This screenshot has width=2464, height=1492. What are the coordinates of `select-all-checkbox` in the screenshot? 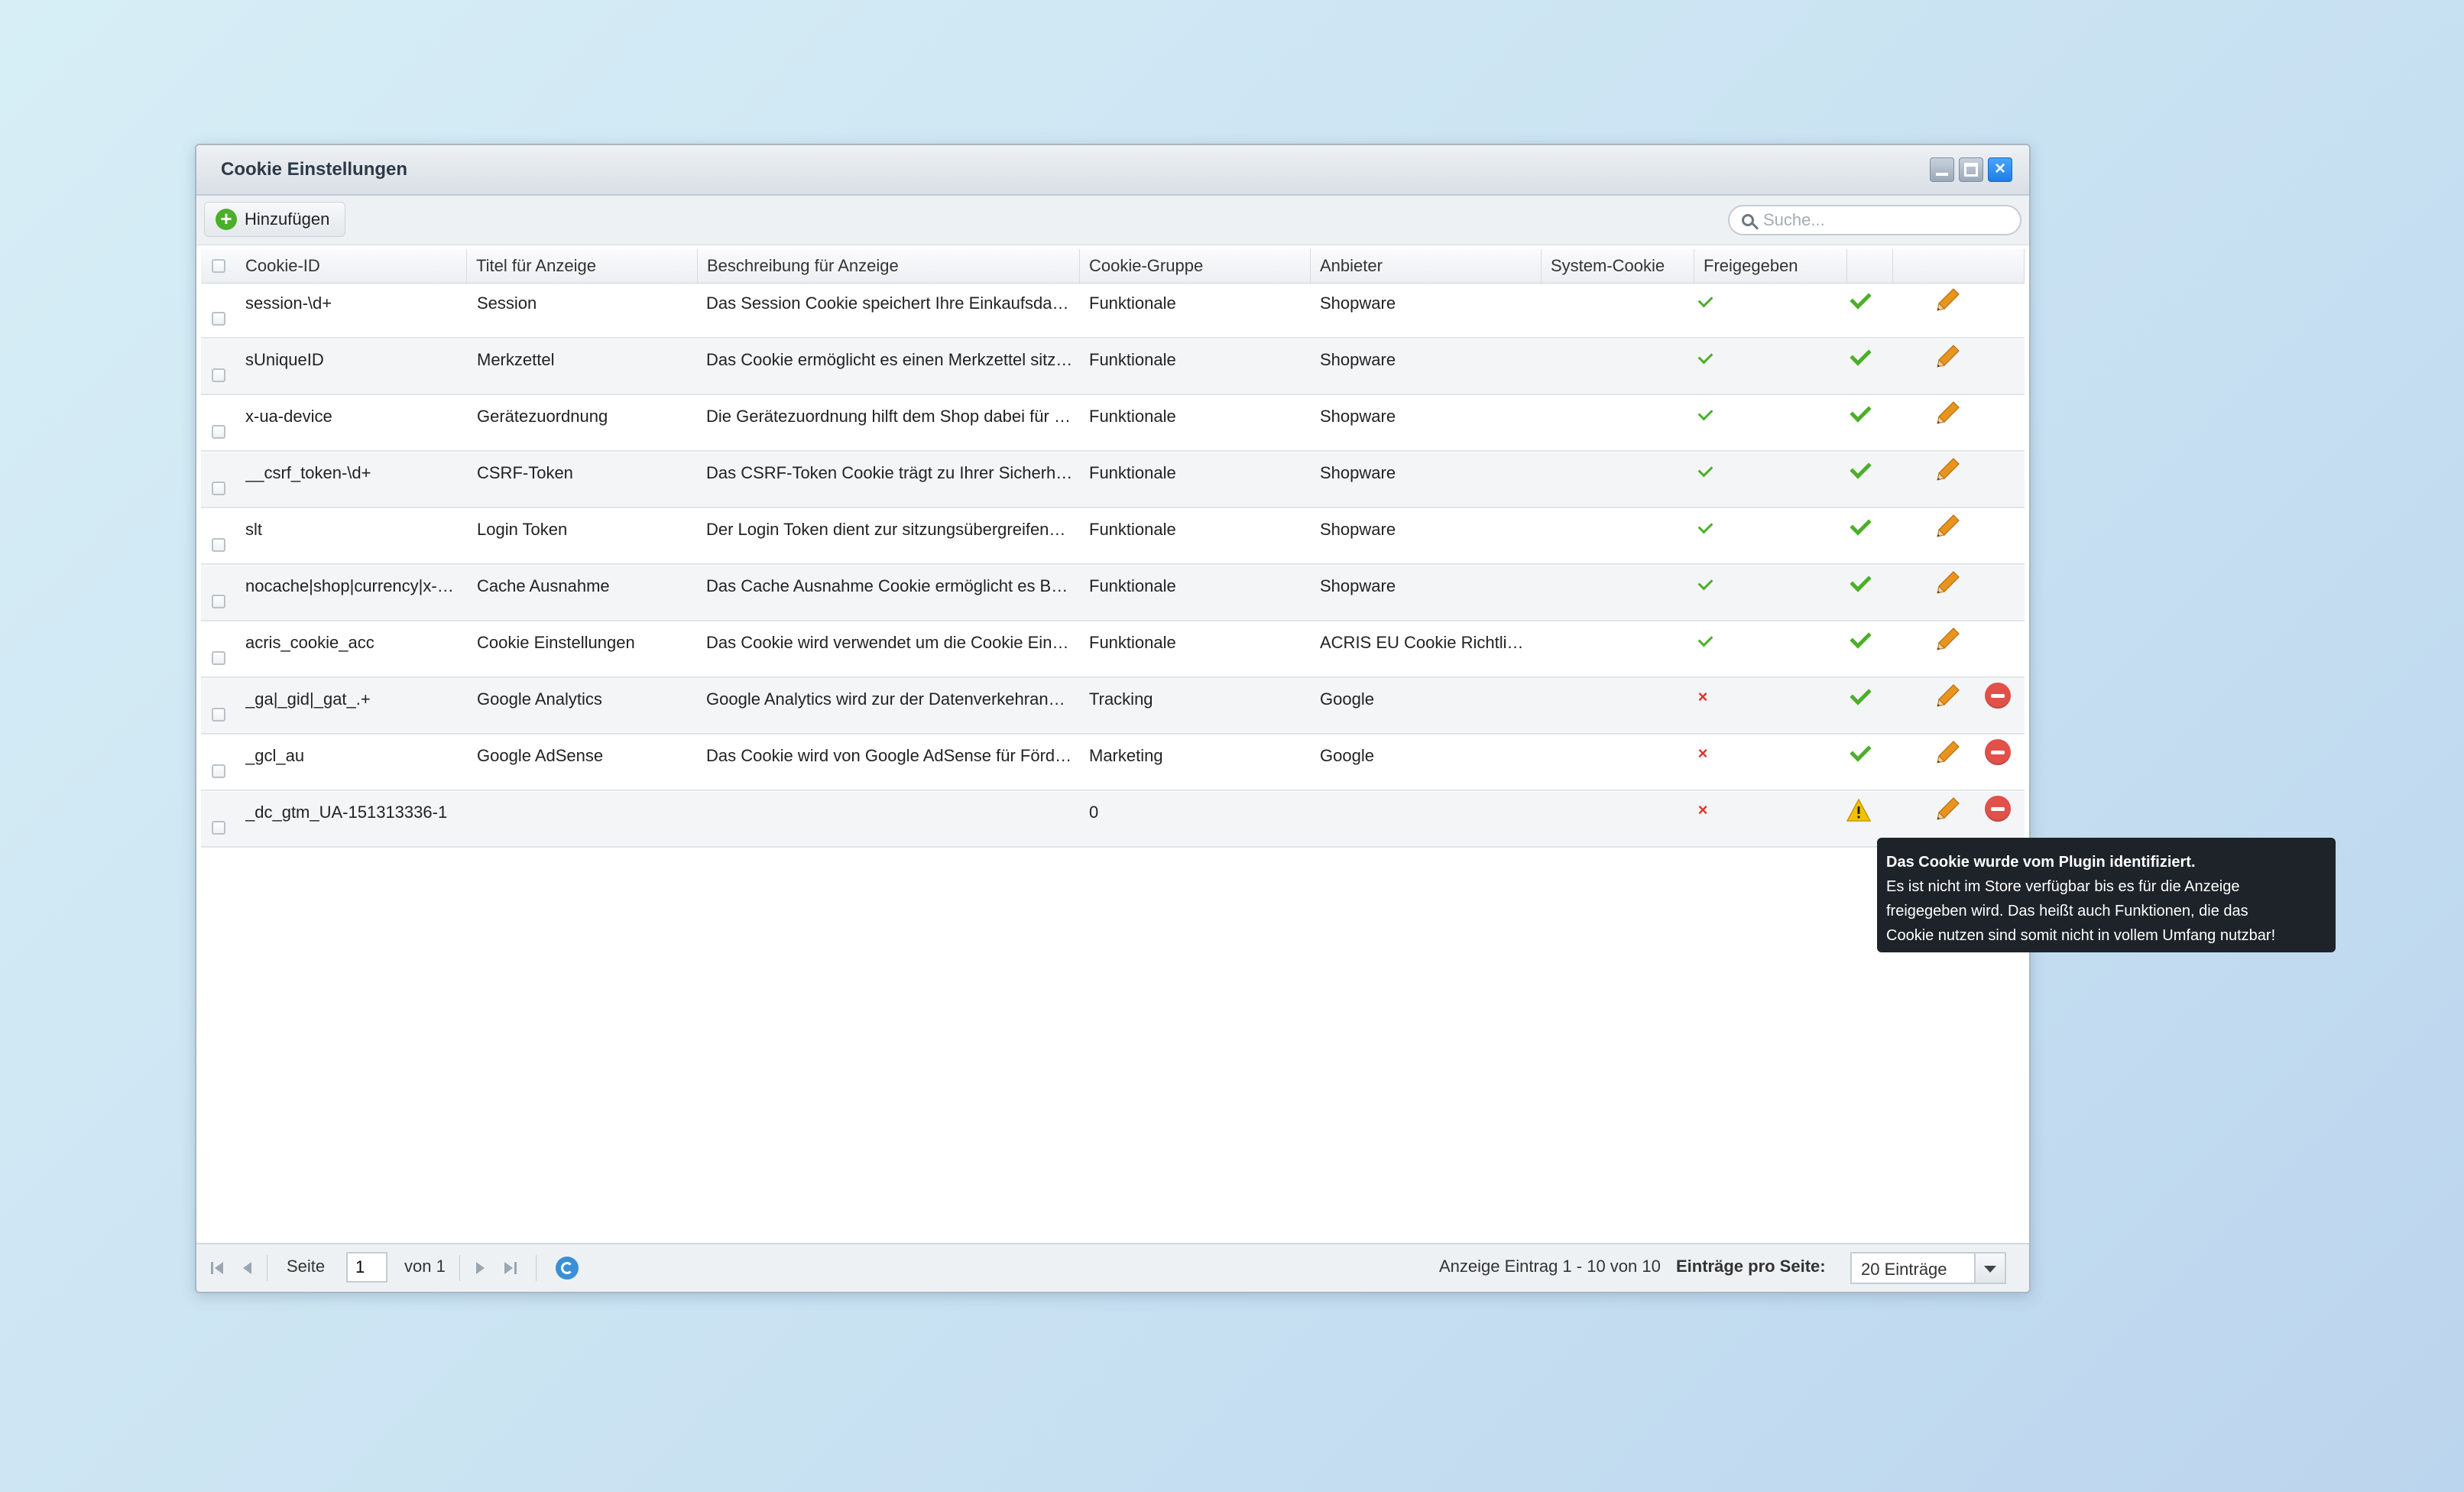 It's located at (218, 266).